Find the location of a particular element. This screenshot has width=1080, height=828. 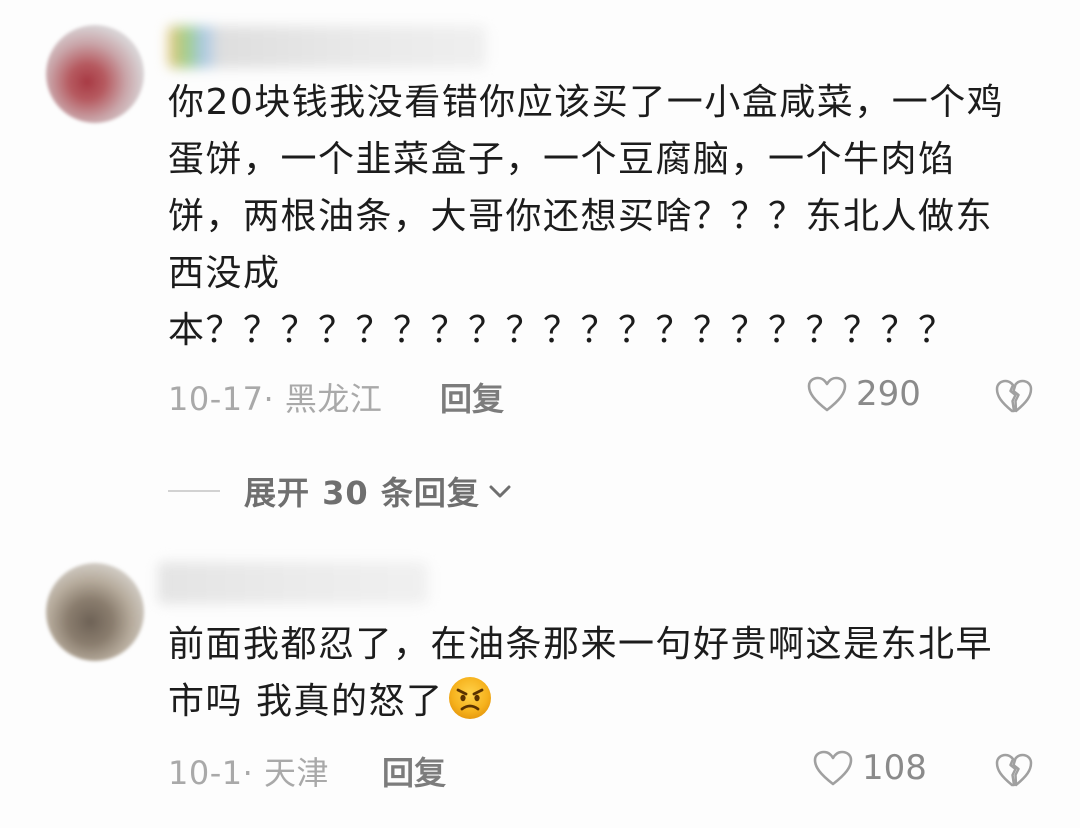

like-count: 290 is located at coordinates (888, 394).